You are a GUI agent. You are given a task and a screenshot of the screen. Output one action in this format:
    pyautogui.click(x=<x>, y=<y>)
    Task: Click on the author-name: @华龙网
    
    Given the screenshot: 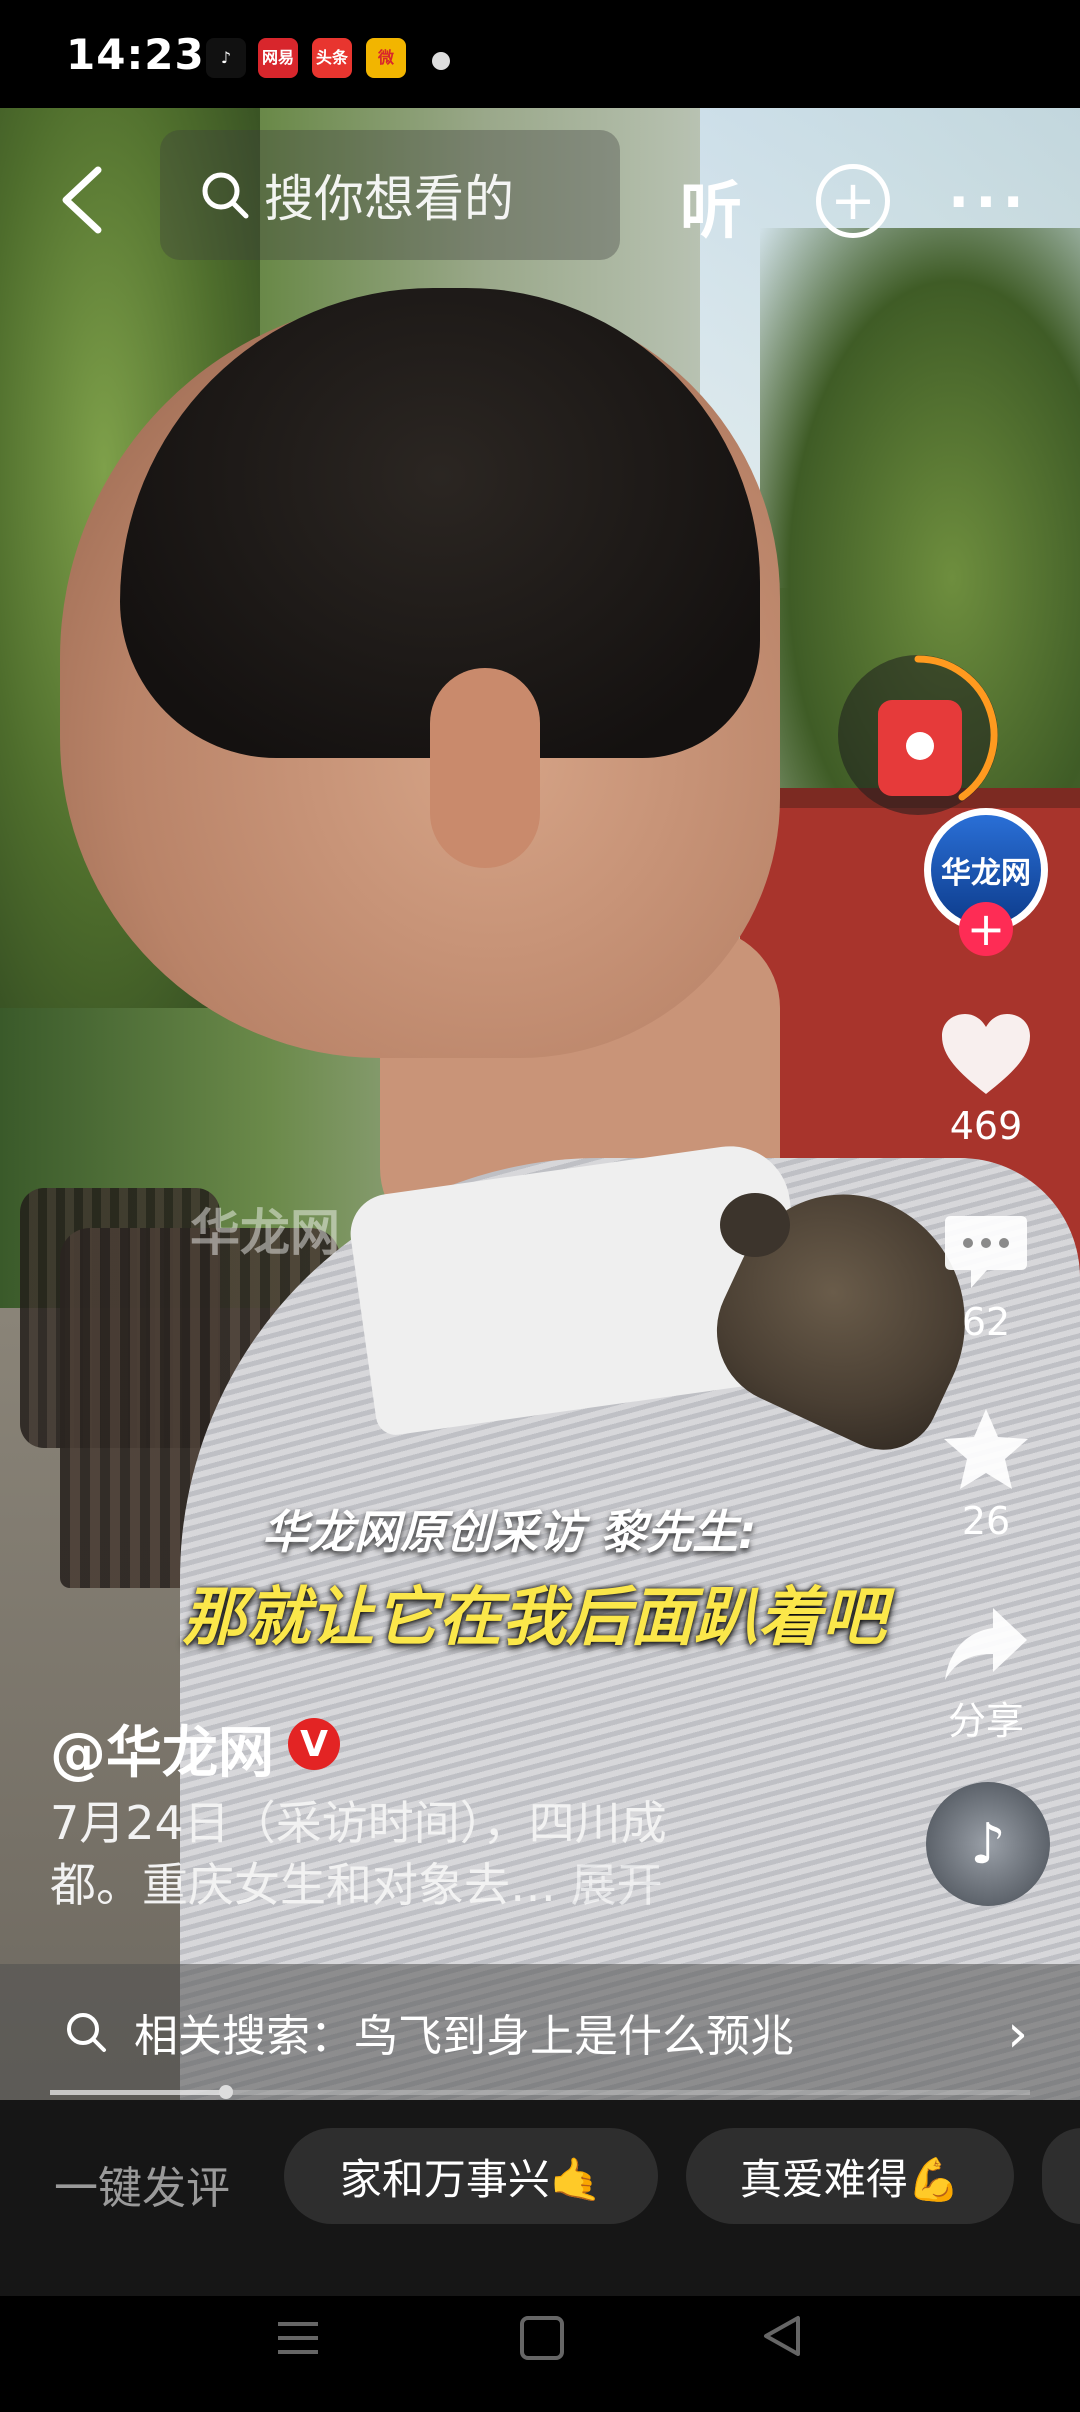 What is the action you would take?
    pyautogui.click(x=162, y=1748)
    